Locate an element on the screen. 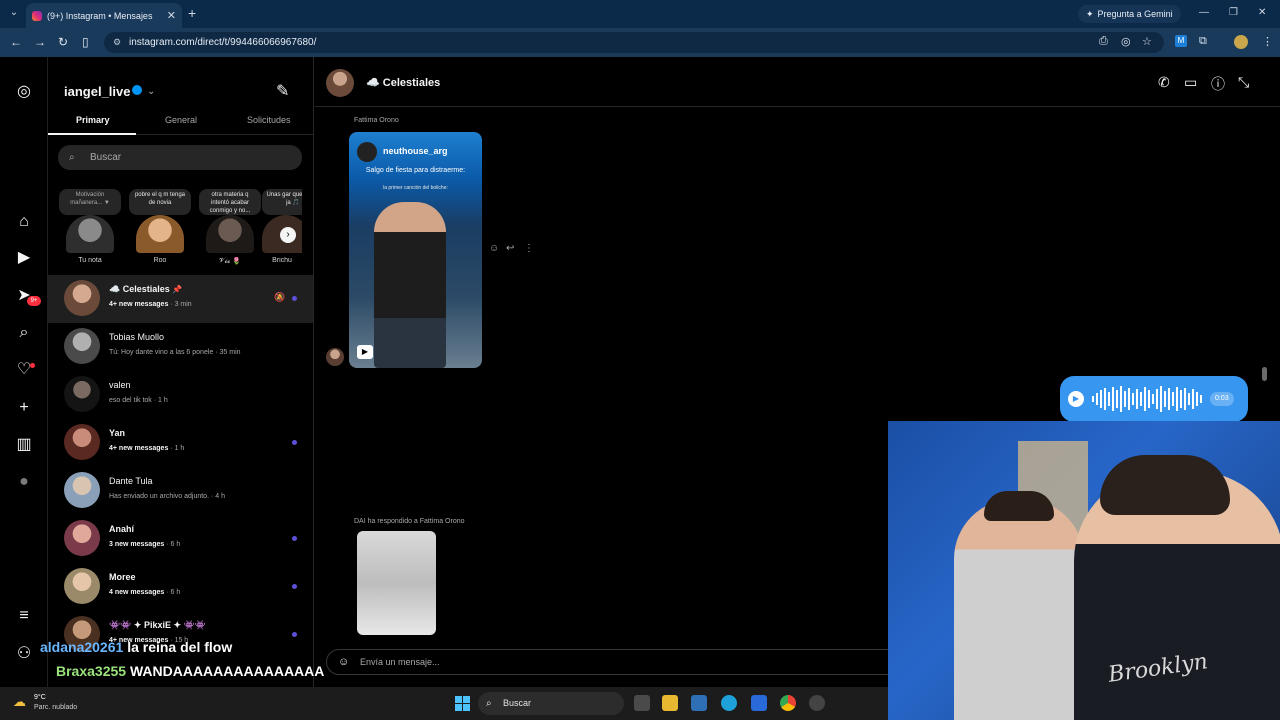 The image size is (1280, 720). note-name: Brichu is located at coordinates (282, 260).